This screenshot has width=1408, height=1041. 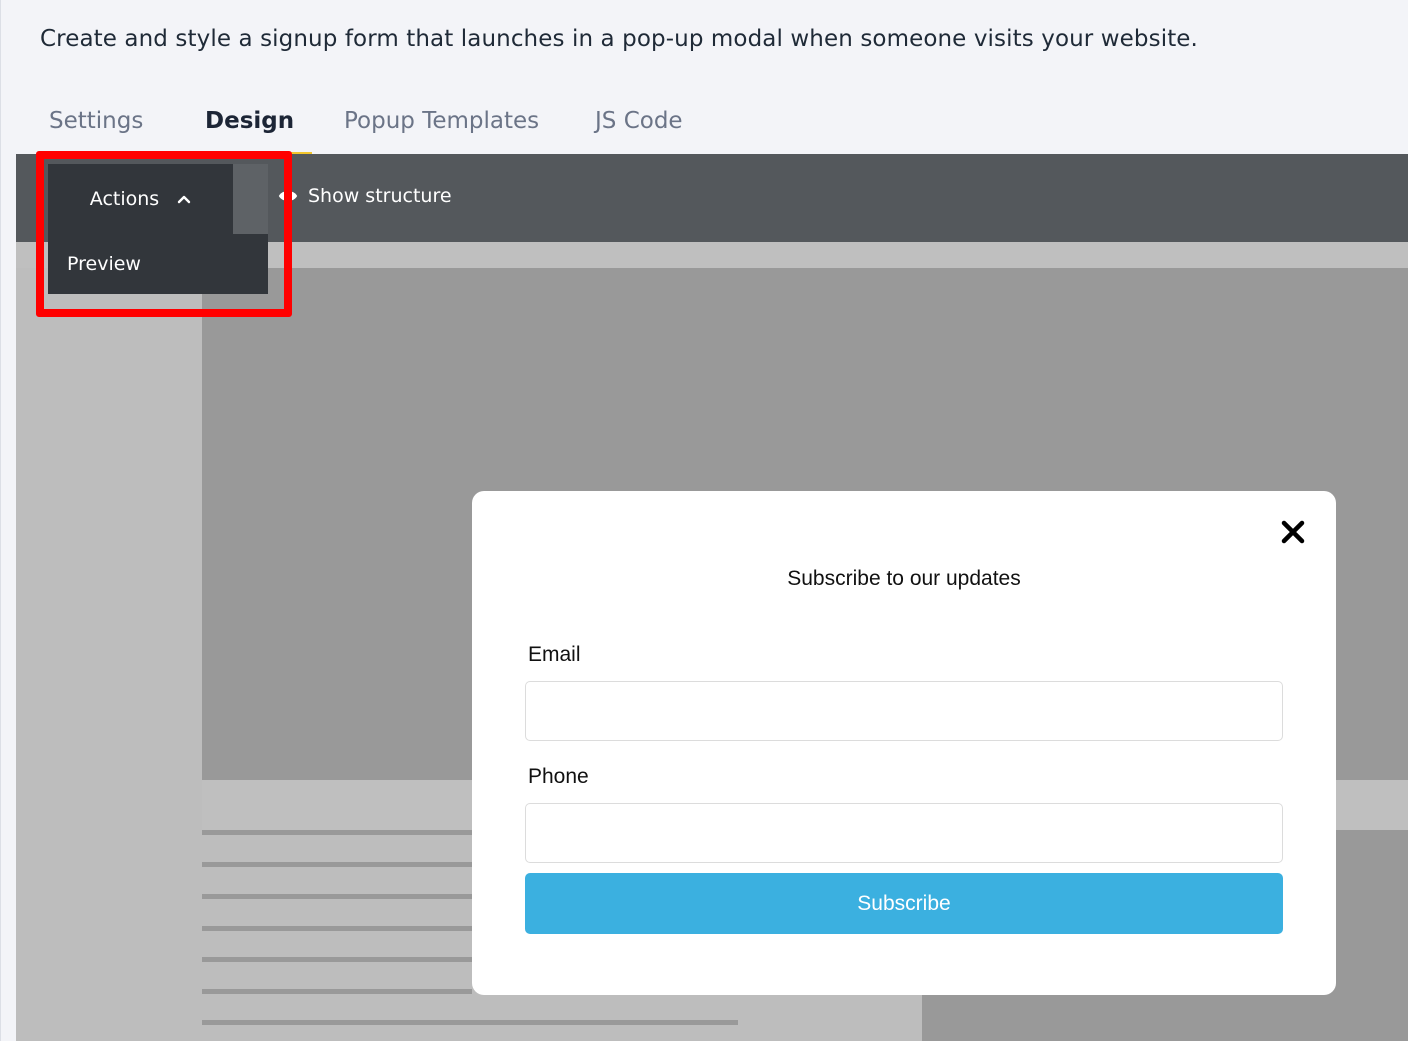 I want to click on tab-js-code: JS Code, so click(x=639, y=121).